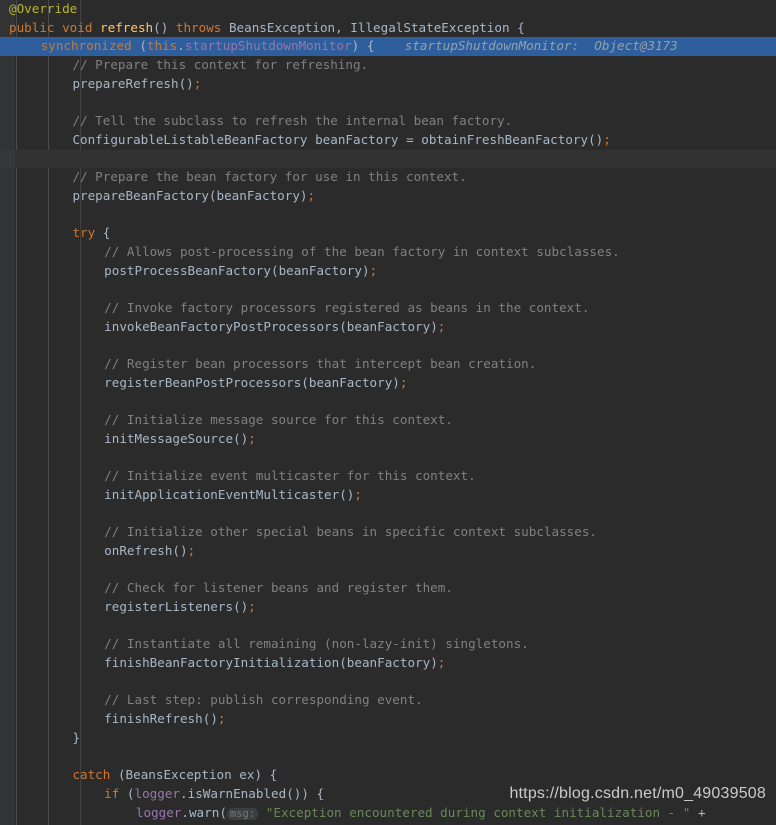  I want to click on token-id: warn, so click(204, 812).